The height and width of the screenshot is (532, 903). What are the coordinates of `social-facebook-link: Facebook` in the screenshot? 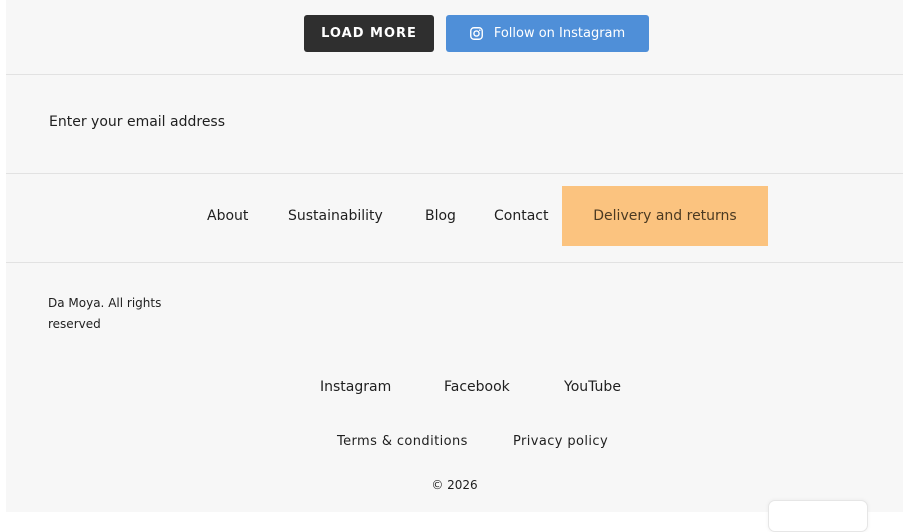 It's located at (477, 387).